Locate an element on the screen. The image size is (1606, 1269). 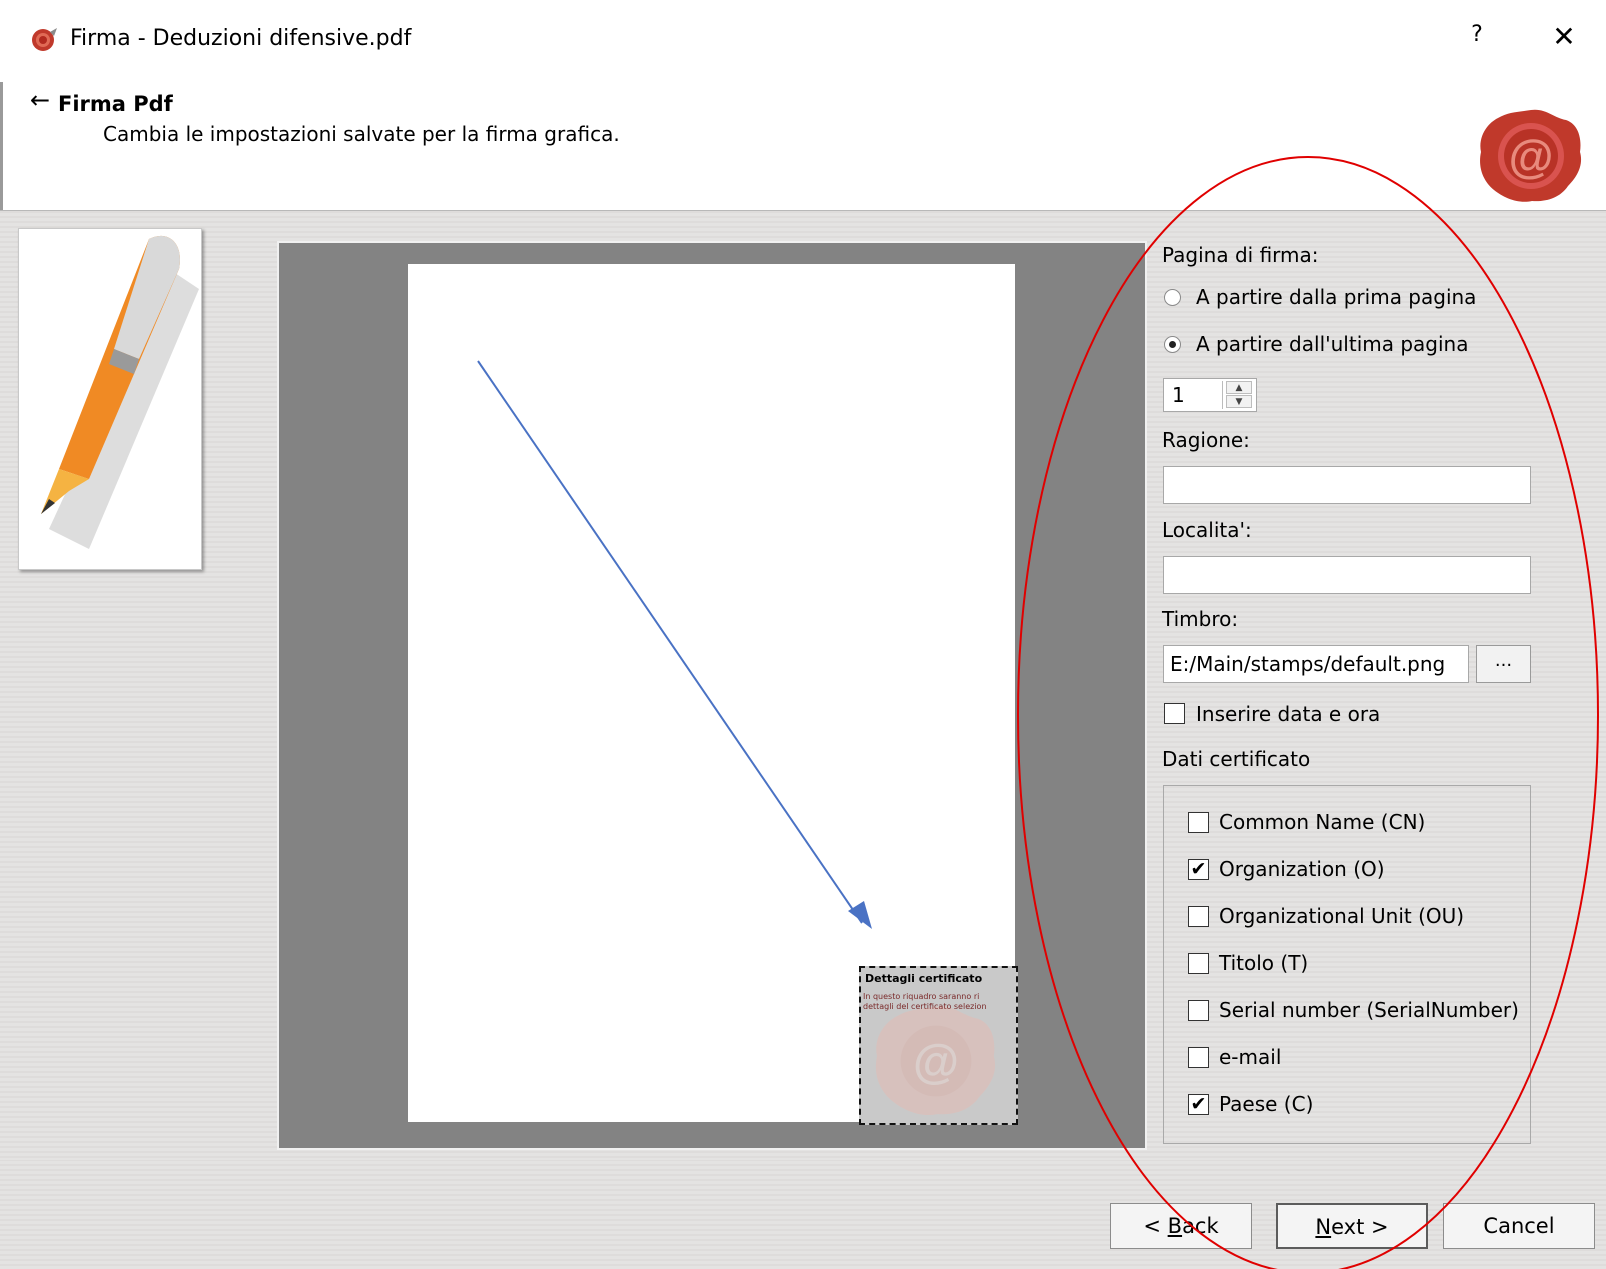
ragione-label: Ragione: is located at coordinates (1206, 440).